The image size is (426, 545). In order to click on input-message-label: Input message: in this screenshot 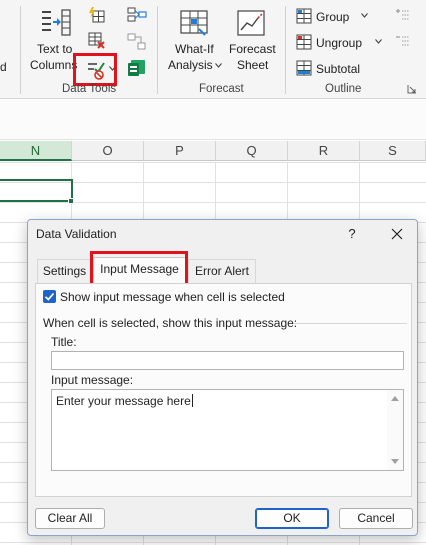, I will do `click(92, 380)`.